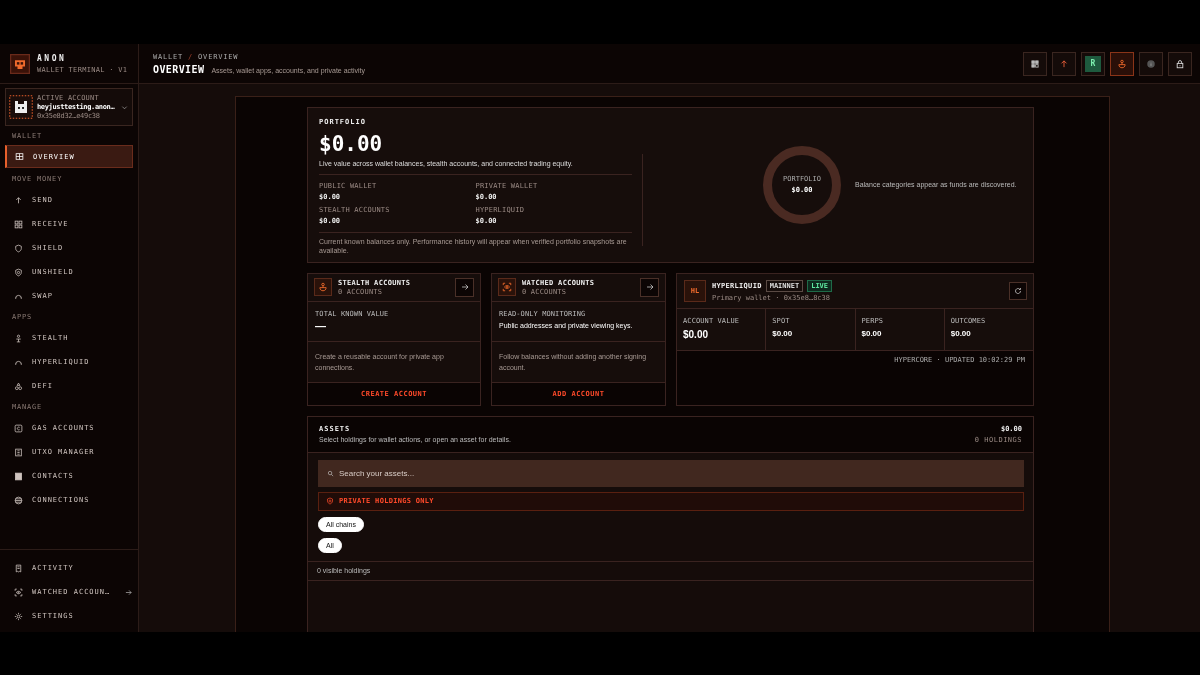 Image resolution: width=1200 pixels, height=675 pixels. What do you see at coordinates (1151, 63) in the screenshot?
I see `info-icon` at bounding box center [1151, 63].